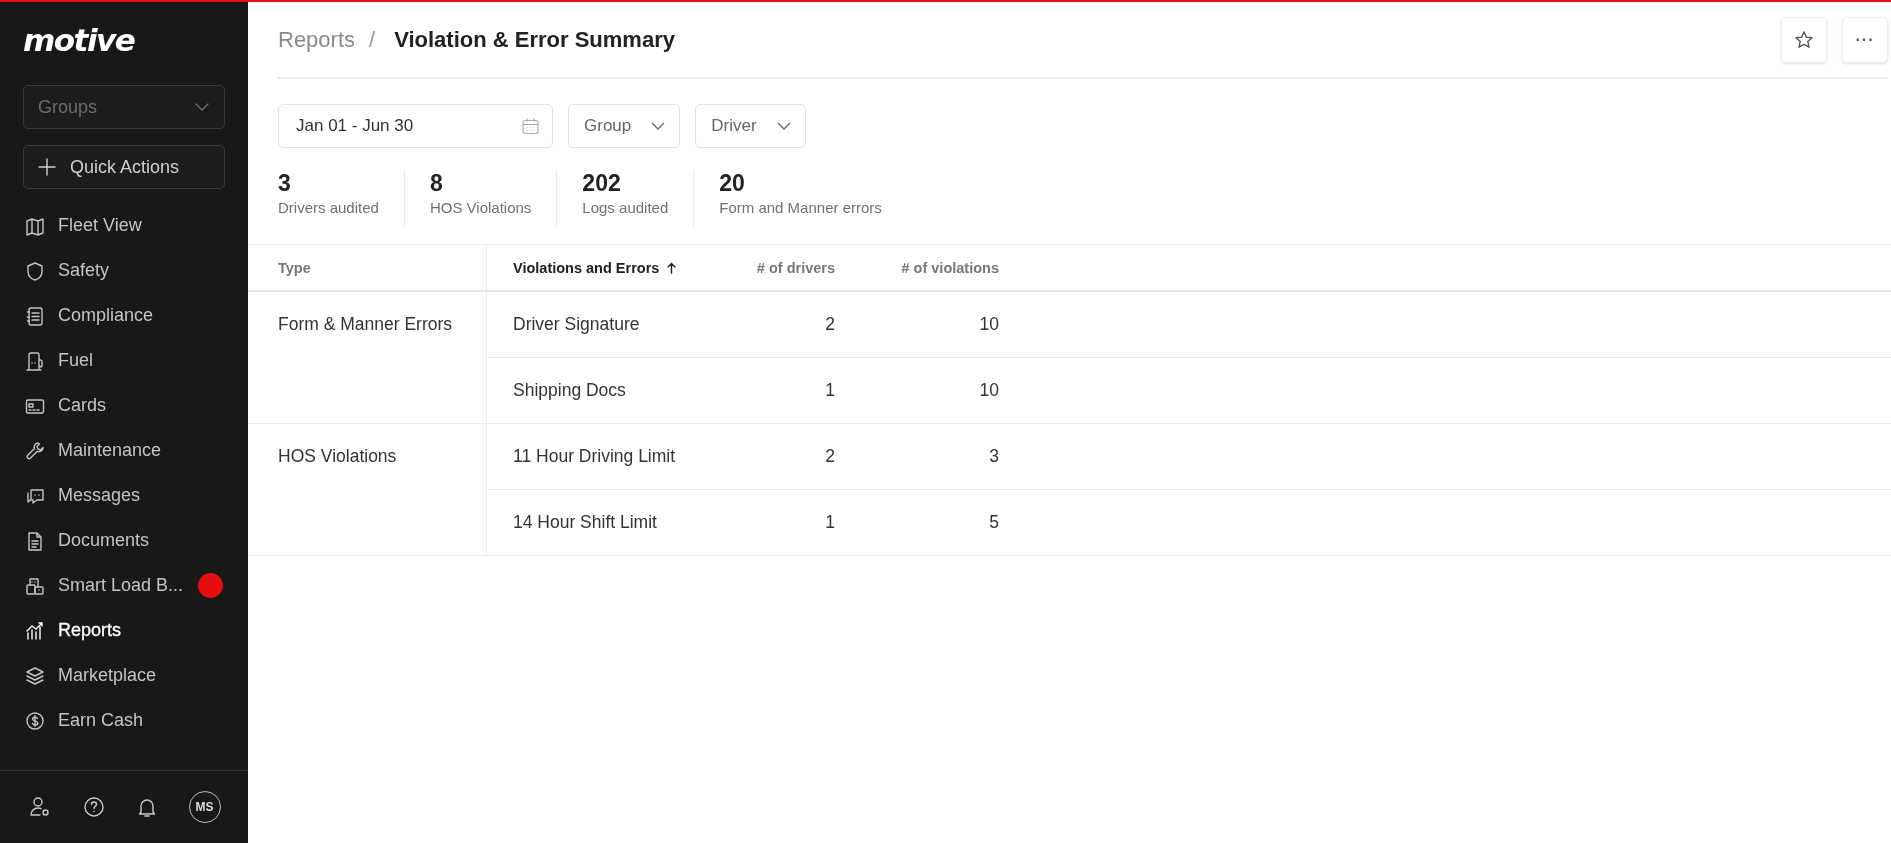  Describe the element at coordinates (594, 456) in the screenshot. I see `table-cell: 11 Hour Driving Limit` at that location.